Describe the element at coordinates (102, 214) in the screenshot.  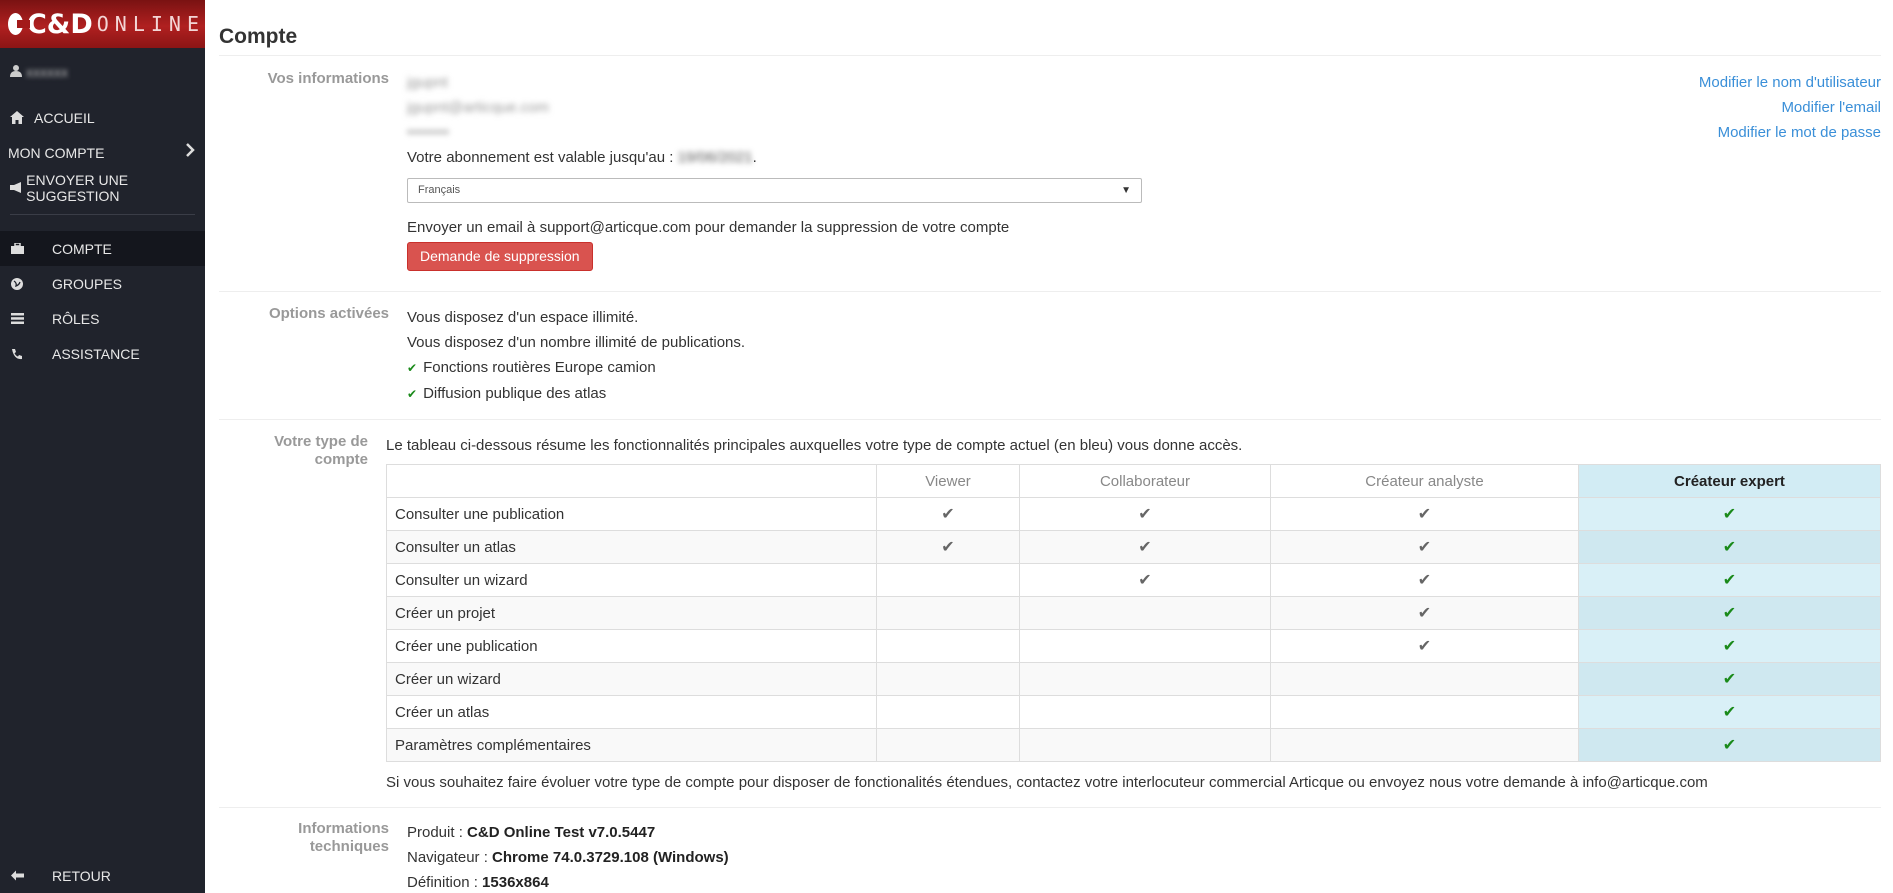
I see `sidebar-divider` at that location.